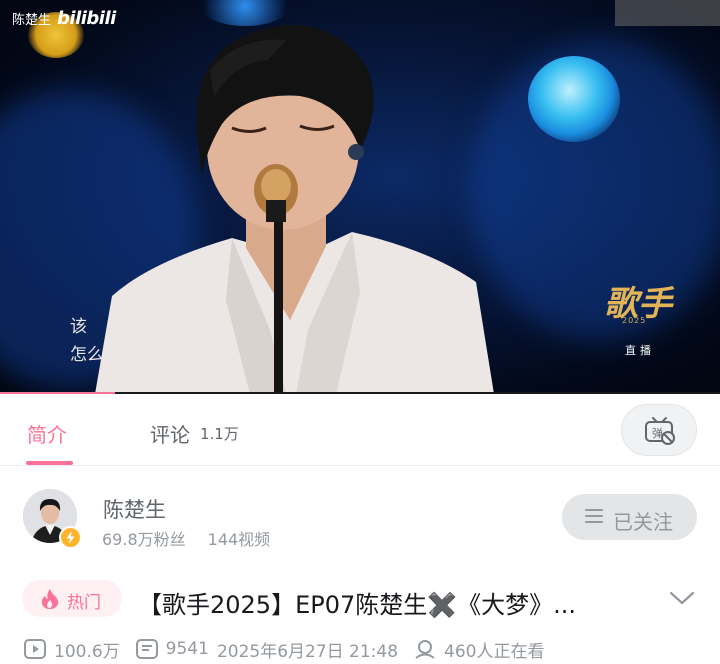  What do you see at coordinates (35, 649) in the screenshot?
I see `play-count-icon` at bounding box center [35, 649].